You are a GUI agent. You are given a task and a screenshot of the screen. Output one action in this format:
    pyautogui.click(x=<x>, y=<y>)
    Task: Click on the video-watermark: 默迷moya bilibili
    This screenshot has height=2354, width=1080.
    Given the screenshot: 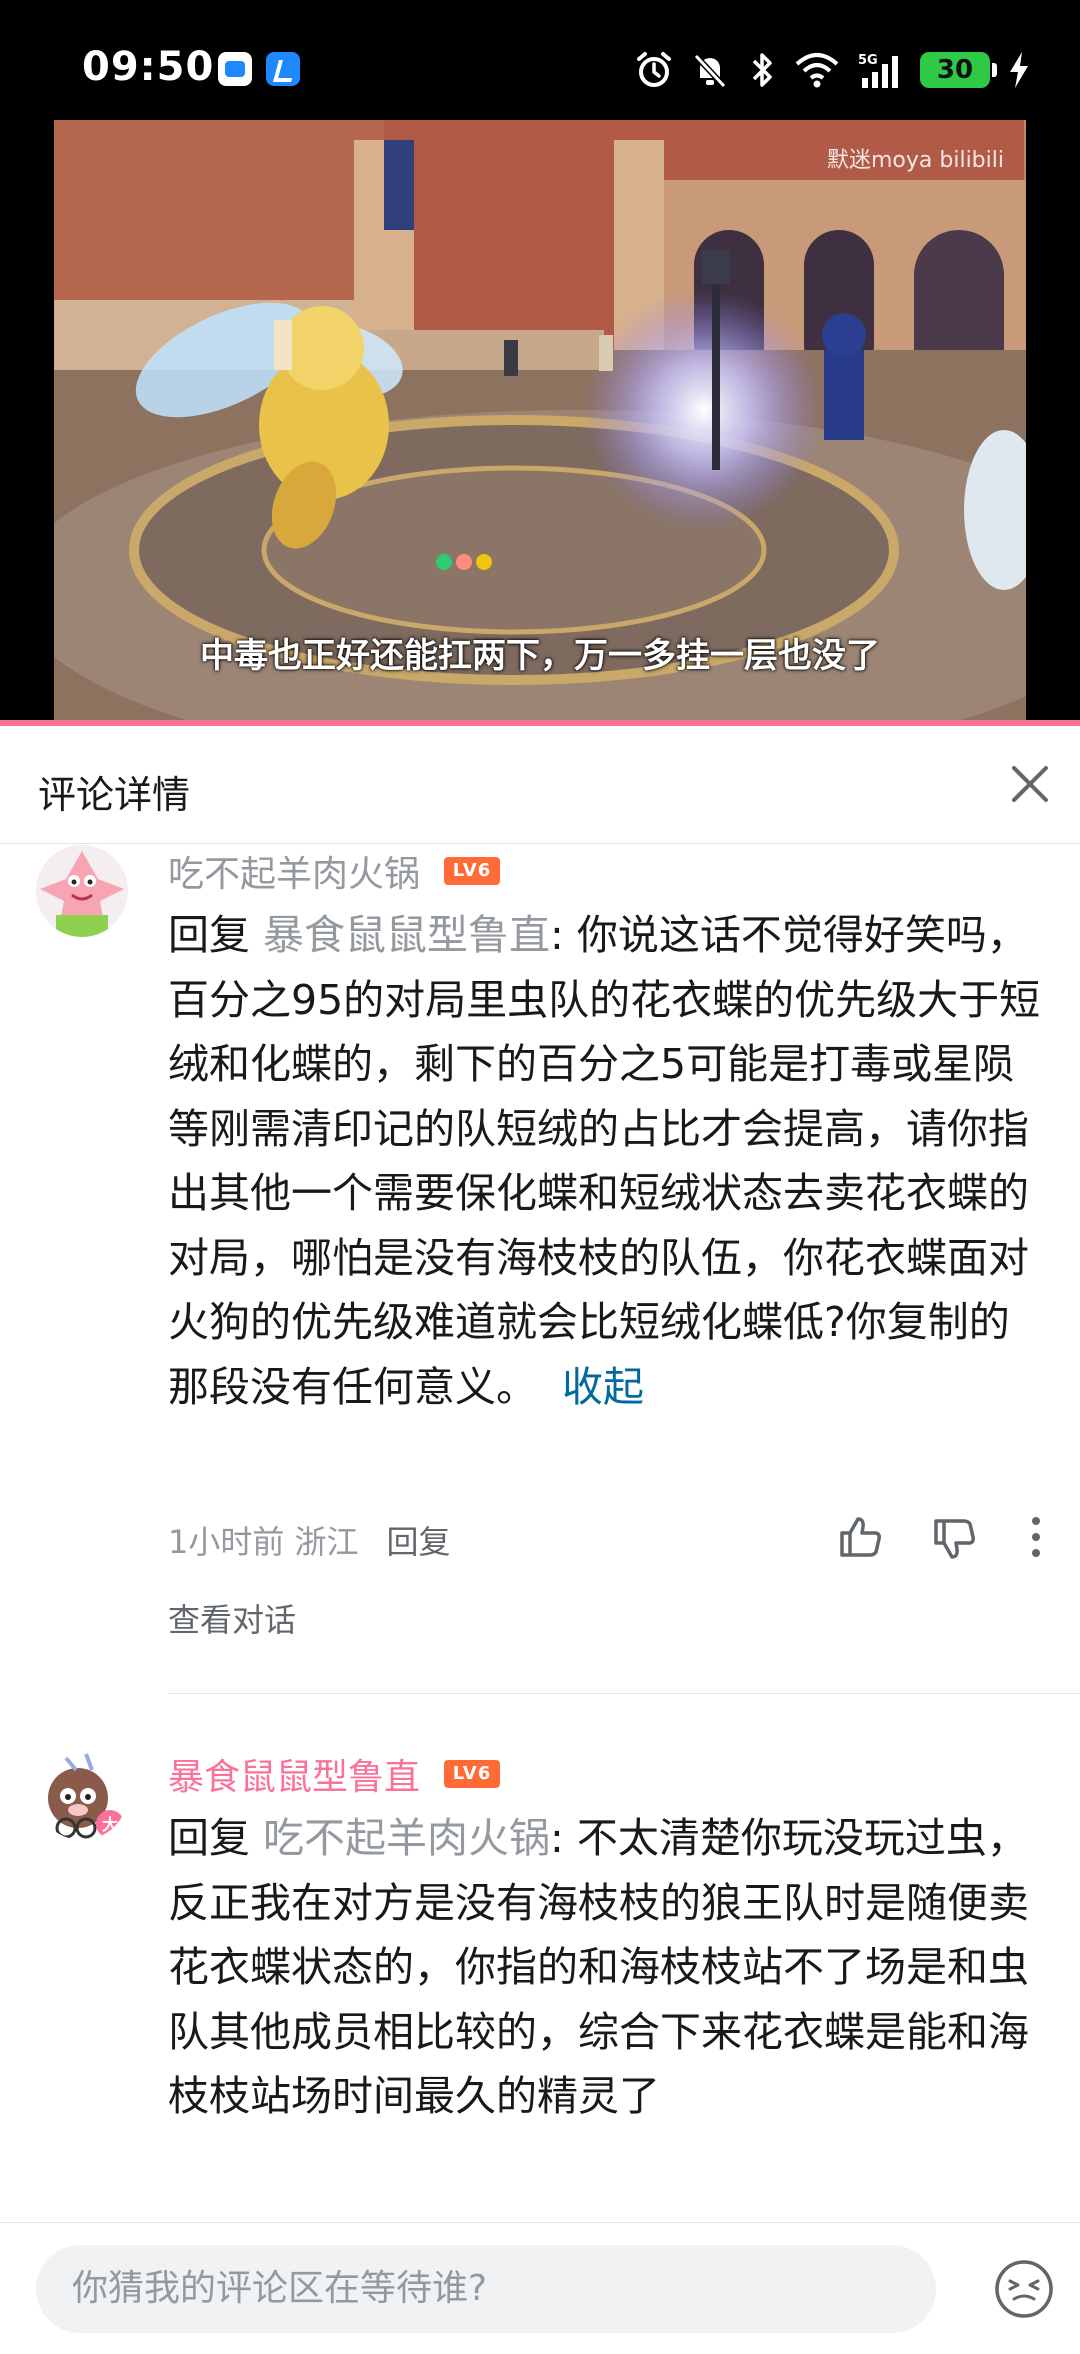 What is the action you would take?
    pyautogui.click(x=915, y=160)
    